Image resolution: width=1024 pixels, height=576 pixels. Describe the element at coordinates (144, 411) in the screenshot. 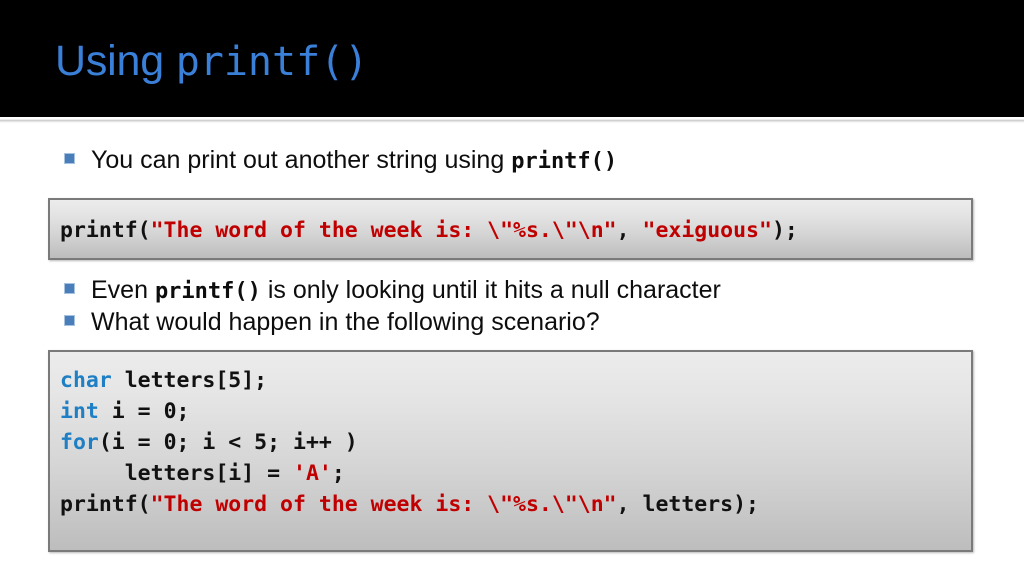

I see `code-span-plain: i = 0;` at that location.